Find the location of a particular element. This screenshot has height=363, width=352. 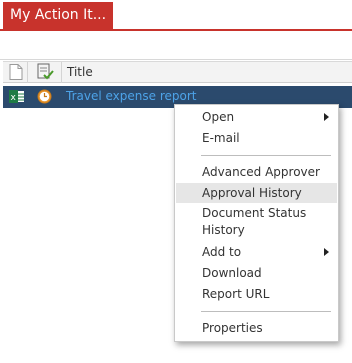

menu-item-add-to: Add to is located at coordinates (256, 252).